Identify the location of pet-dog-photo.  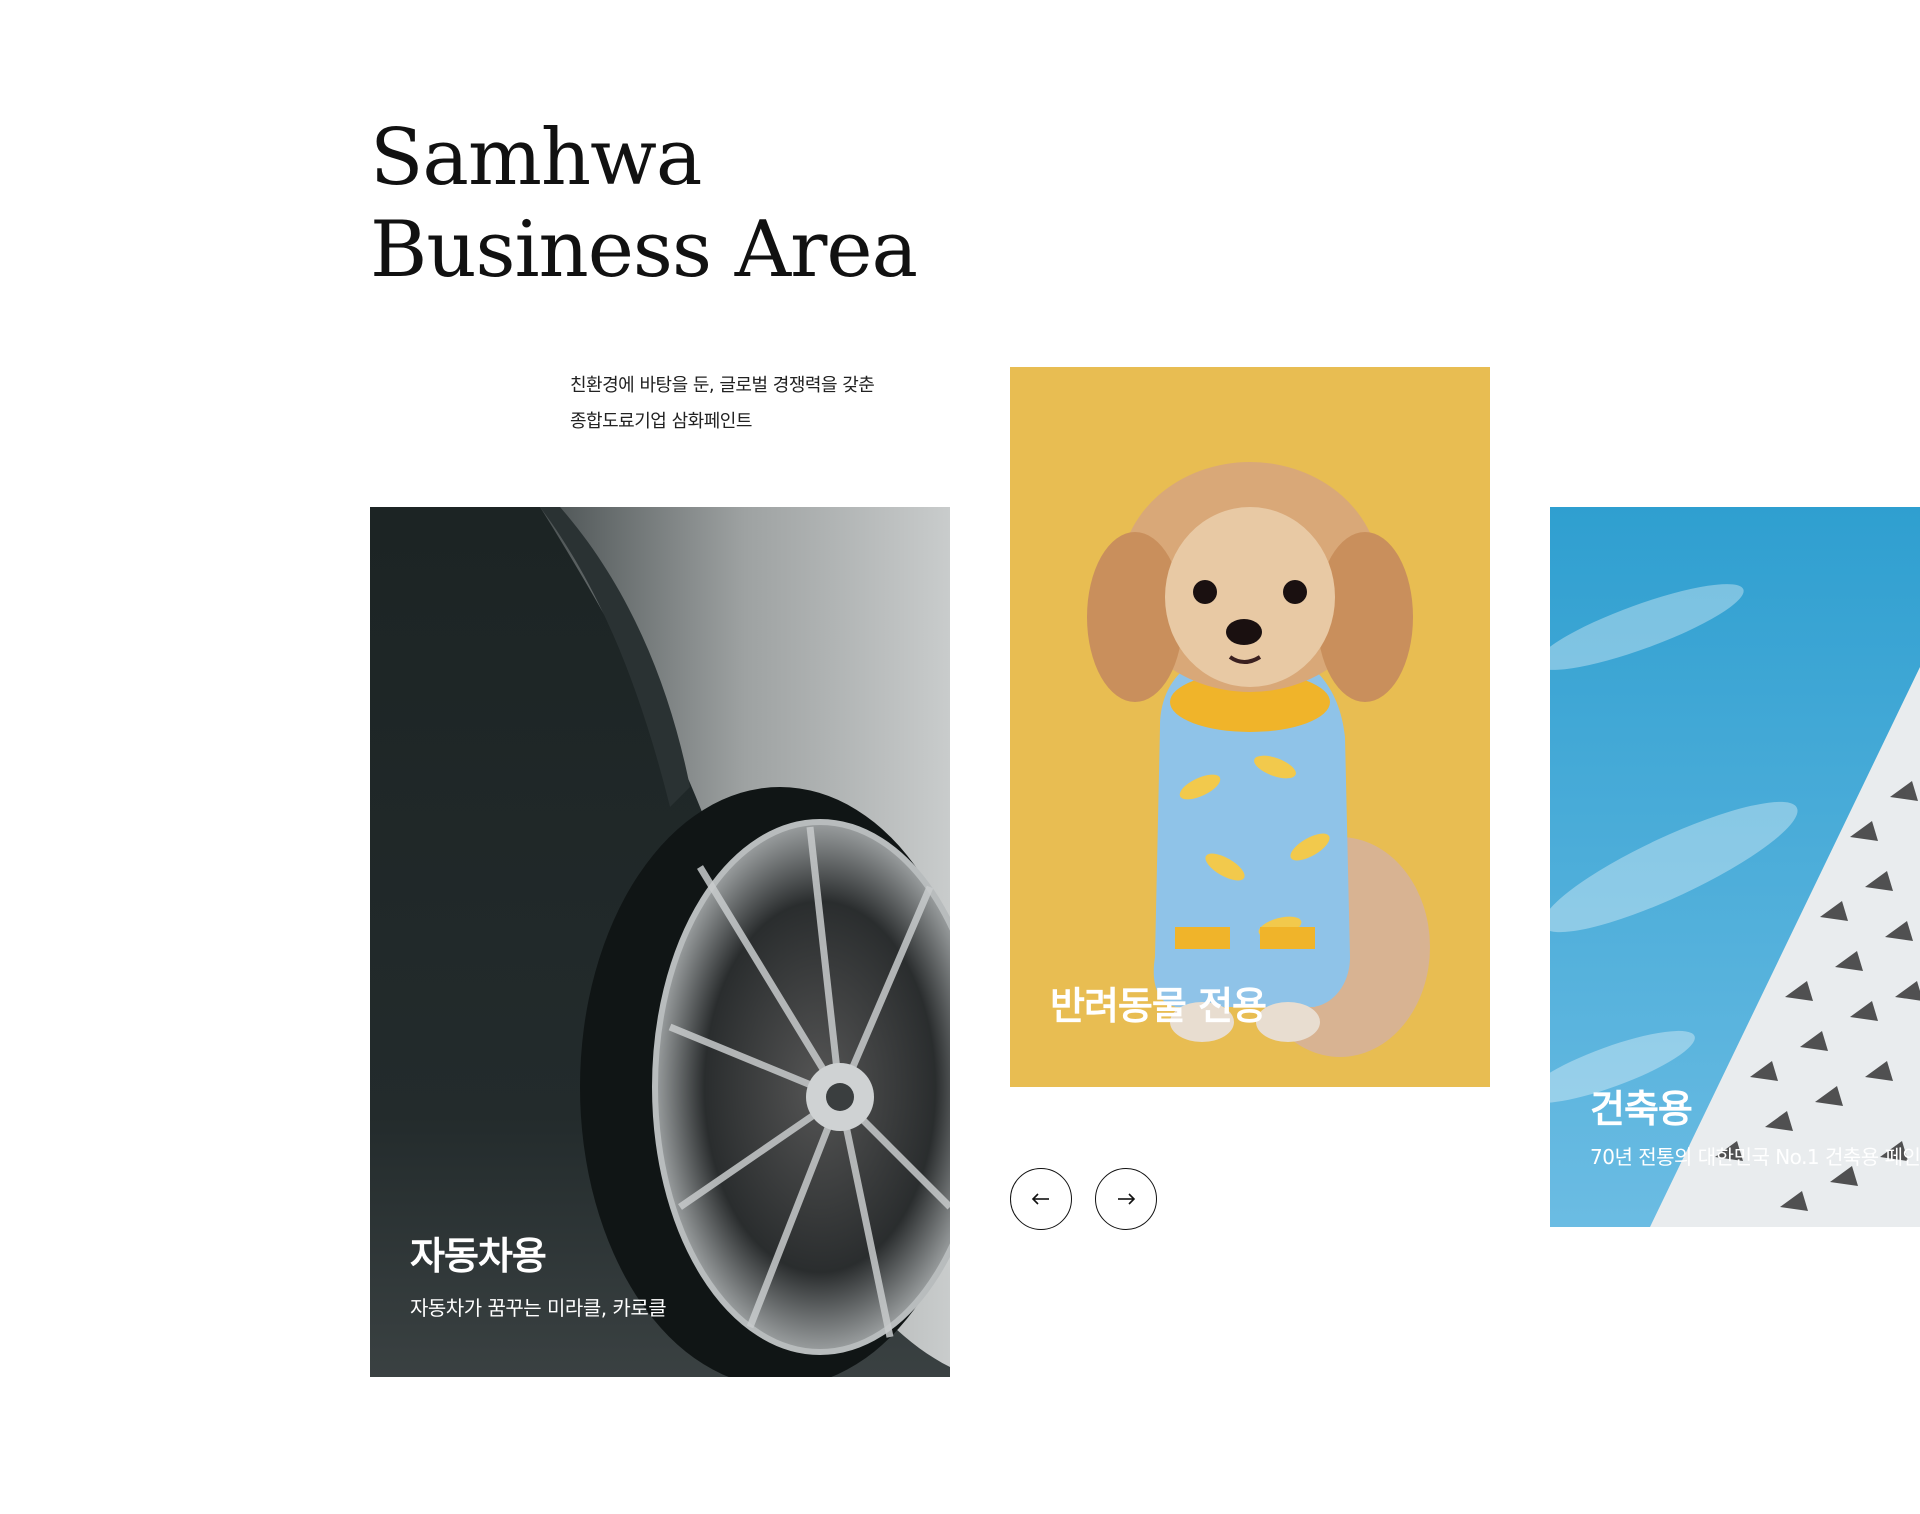
(1250, 727).